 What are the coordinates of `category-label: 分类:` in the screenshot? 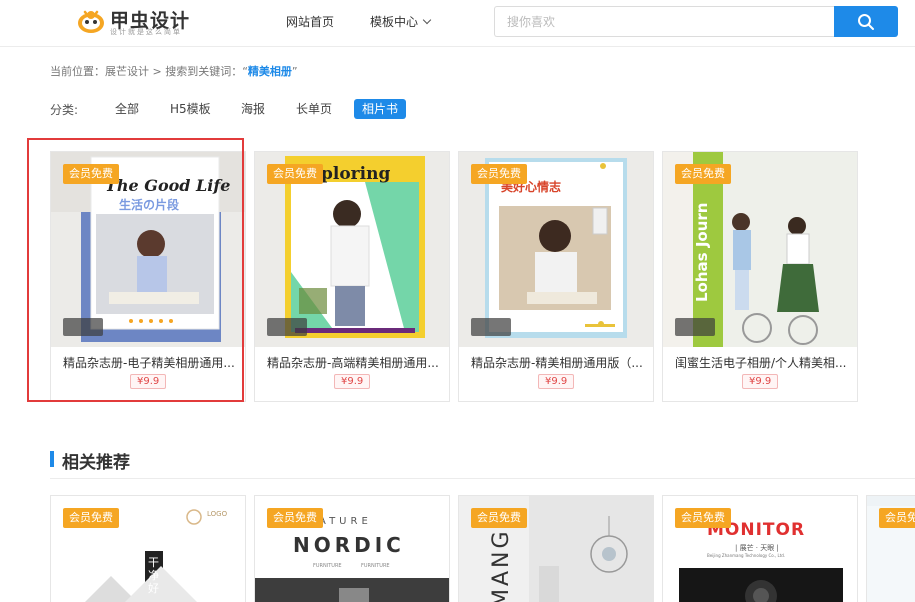 It's located at (64, 110).